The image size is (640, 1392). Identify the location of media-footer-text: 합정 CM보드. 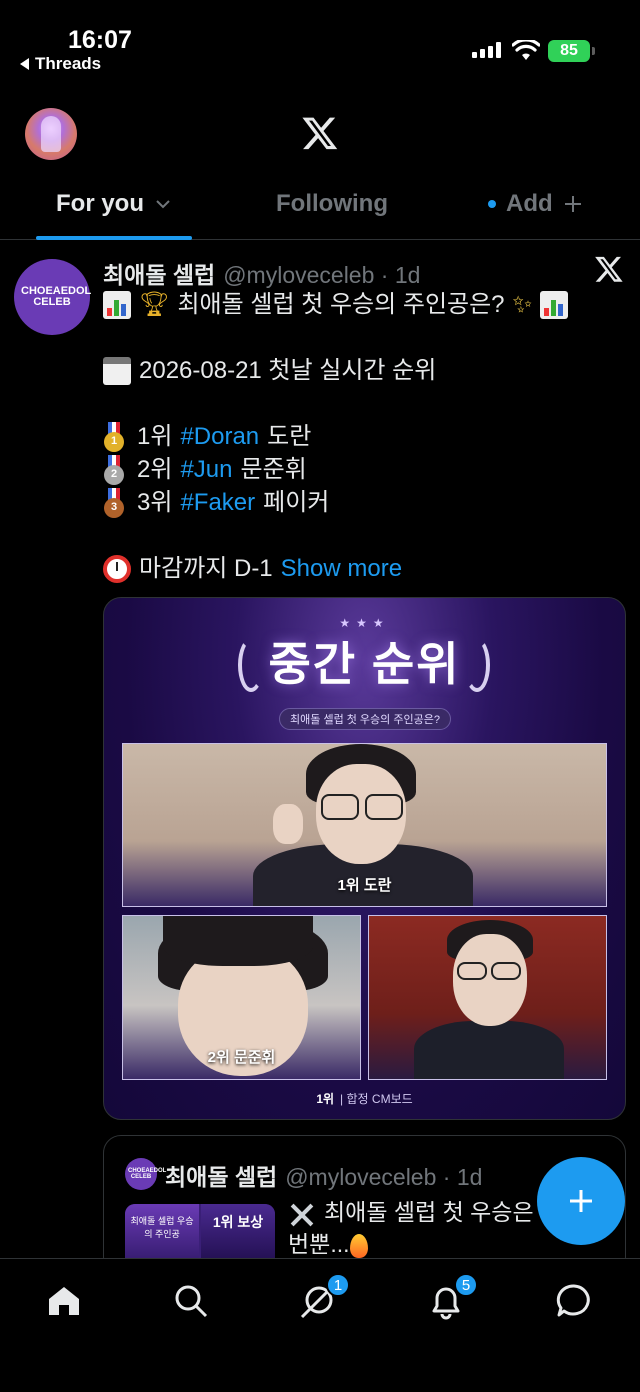
(379, 1099).